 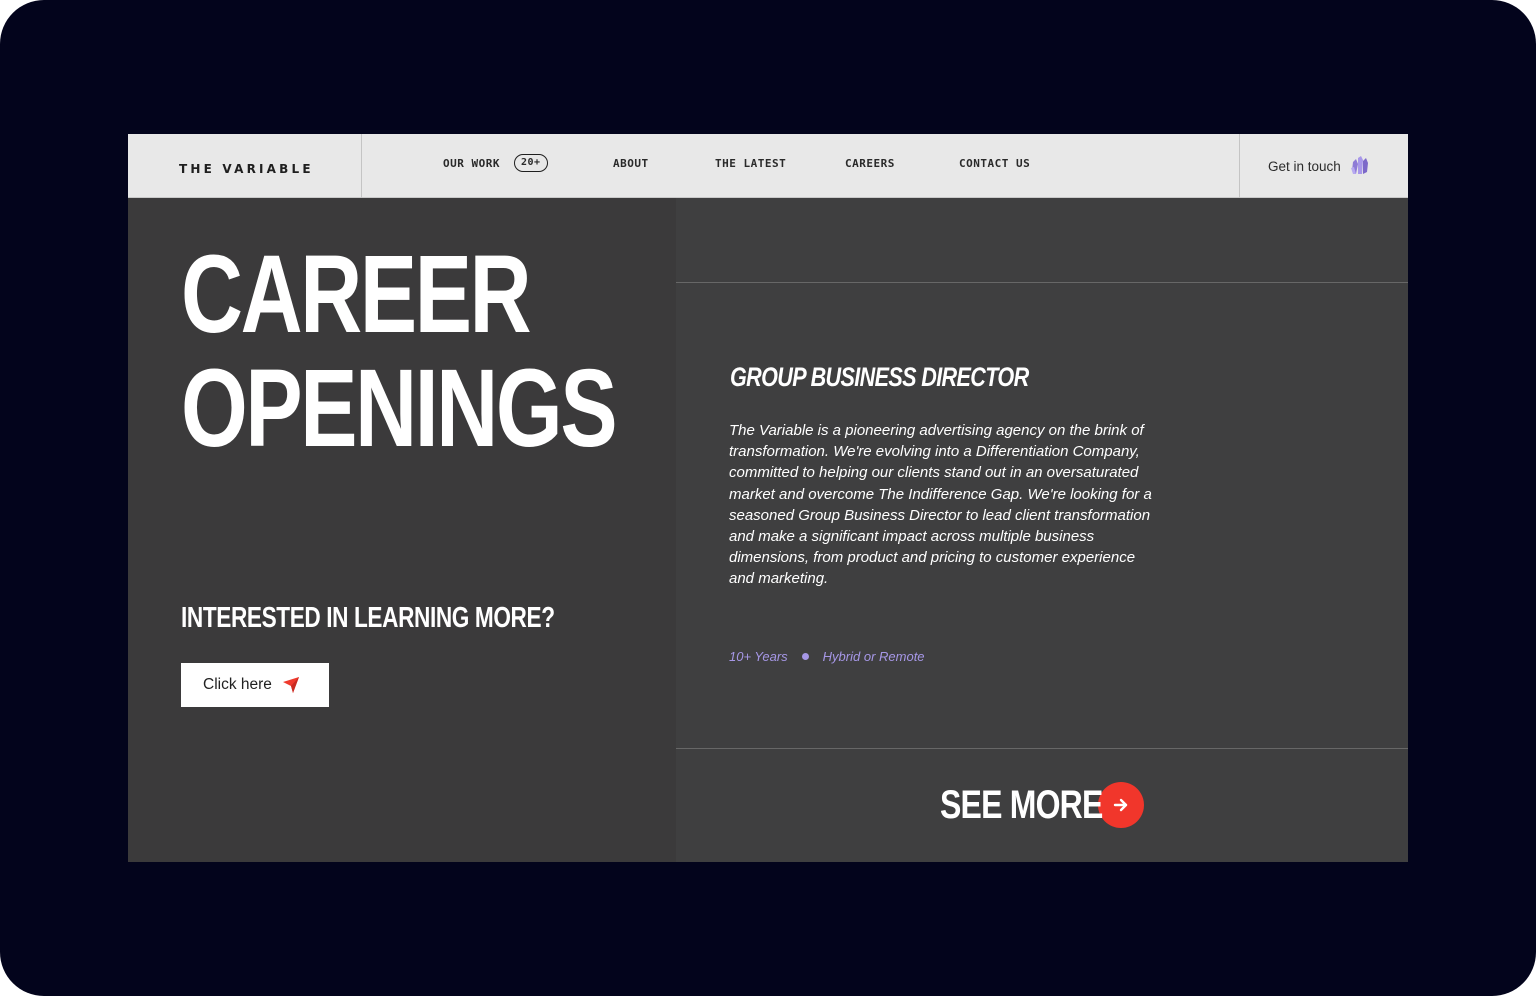 What do you see at coordinates (1360, 166) in the screenshot?
I see `crystal-icon` at bounding box center [1360, 166].